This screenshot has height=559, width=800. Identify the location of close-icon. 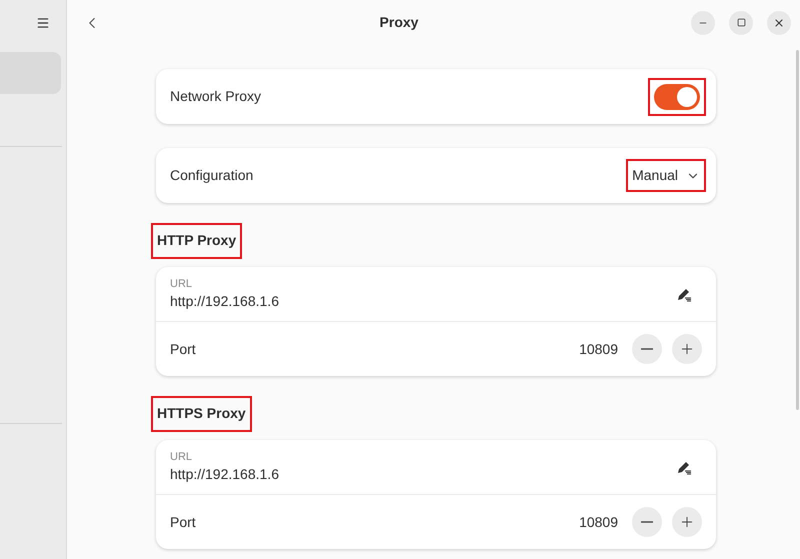
(779, 22).